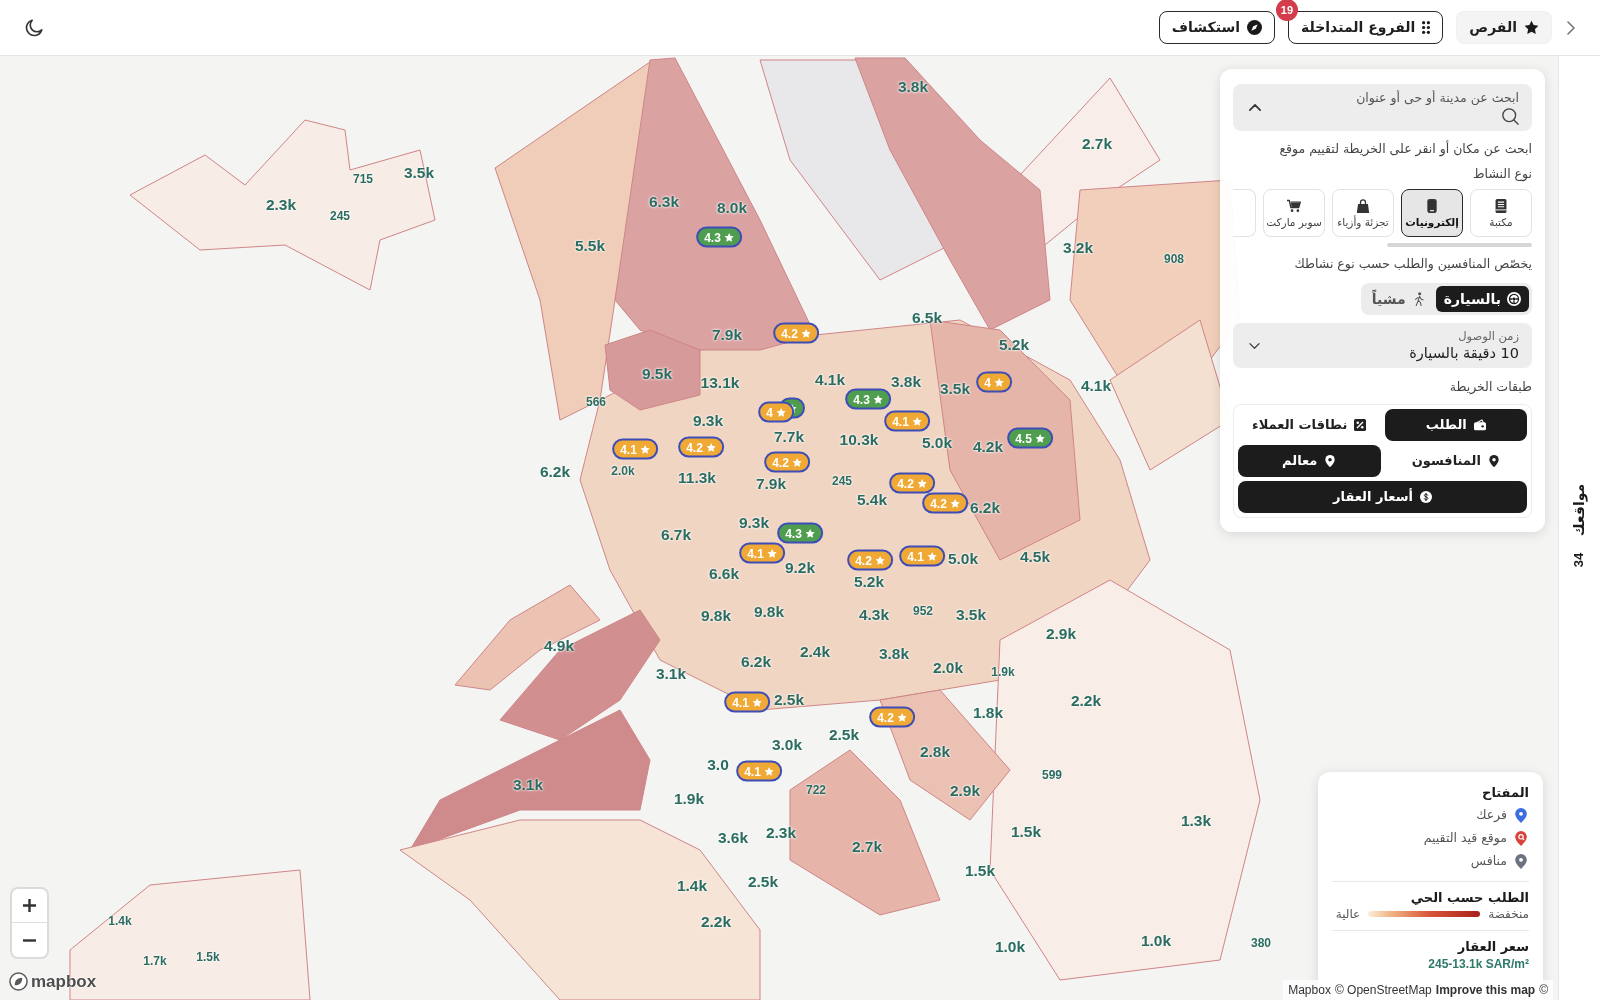  Describe the element at coordinates (718, 765) in the screenshot. I see `demand-label: 3.0` at that location.